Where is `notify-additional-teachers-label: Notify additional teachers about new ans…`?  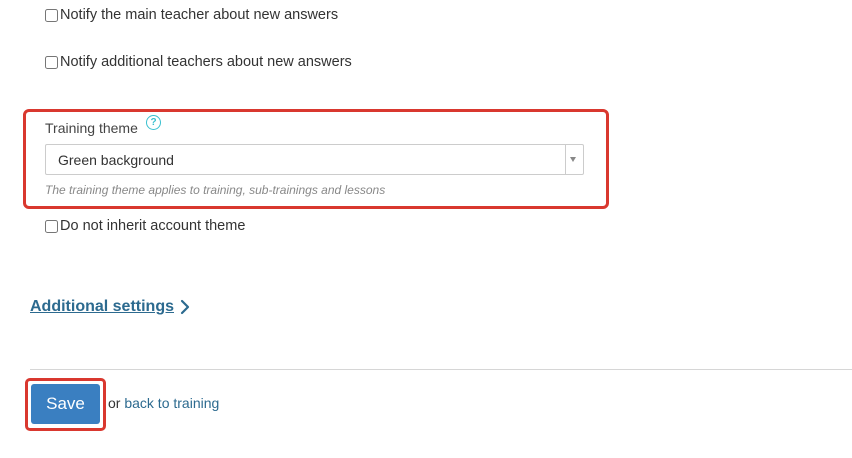 notify-additional-teachers-label: Notify additional teachers about new ans… is located at coordinates (206, 62).